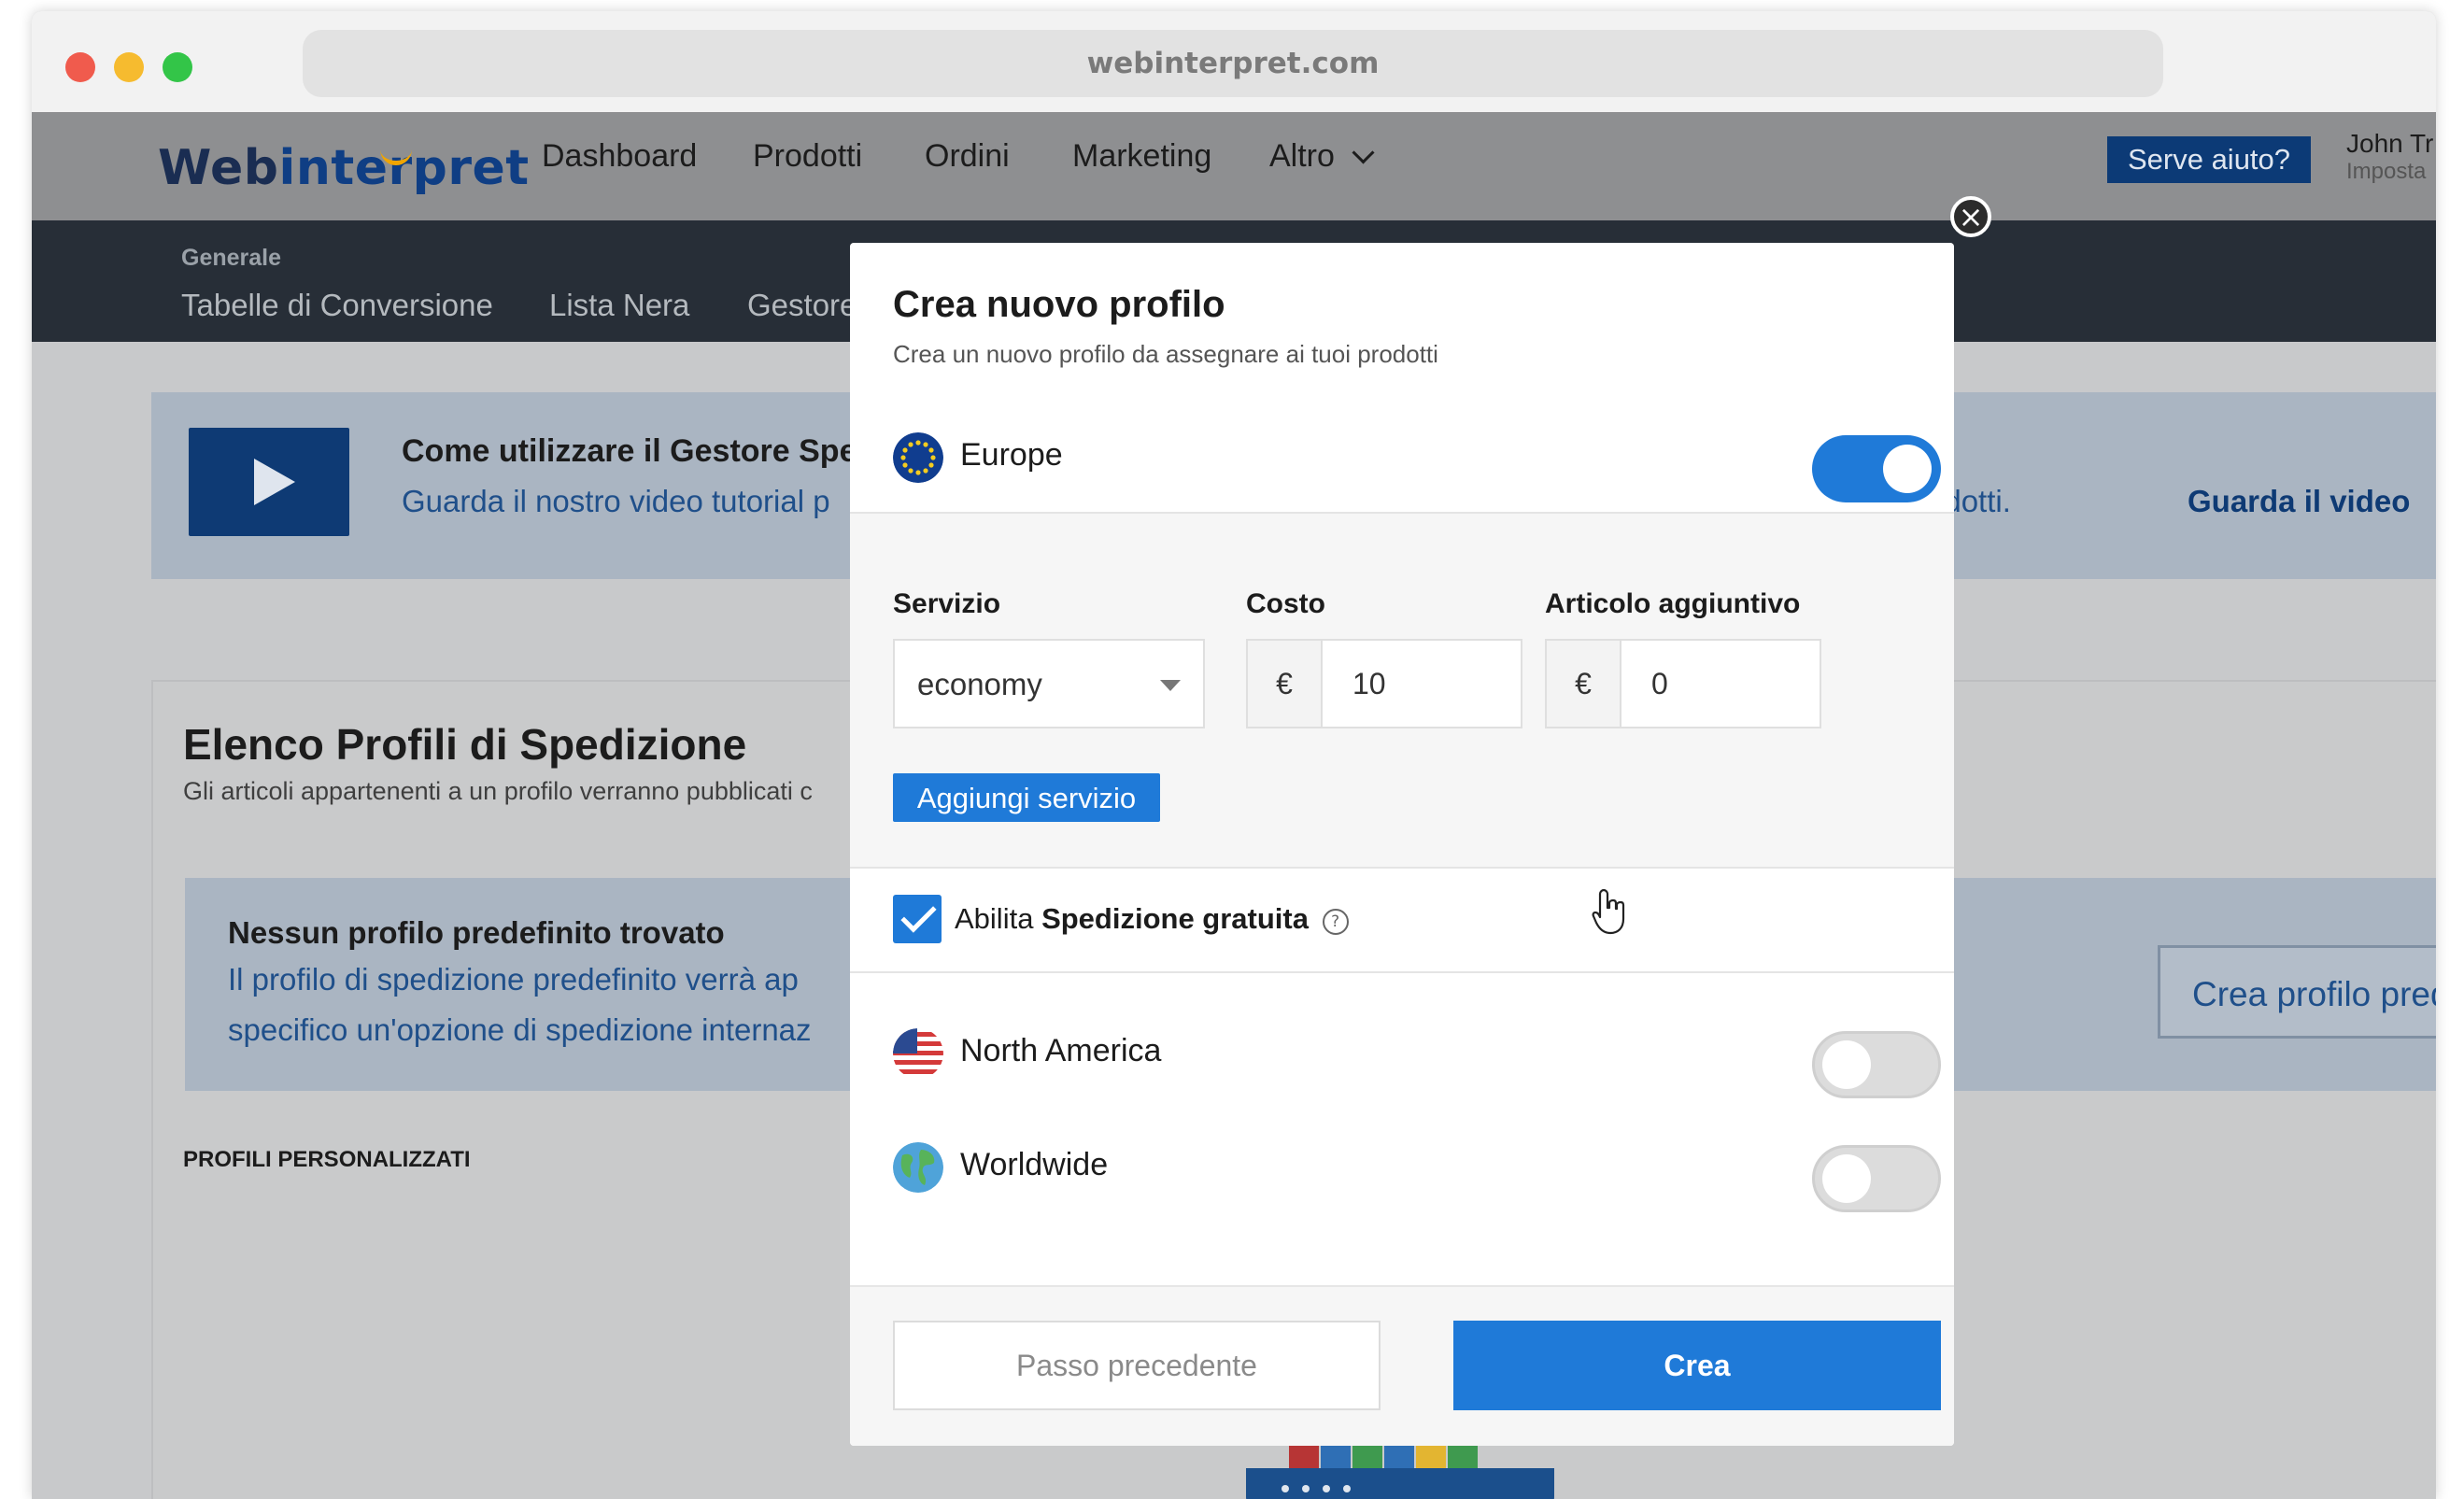 The width and height of the screenshot is (2464, 1499). What do you see at coordinates (2297, 992) in the screenshot?
I see `create-default-profile-button: Crea profilo pred` at bounding box center [2297, 992].